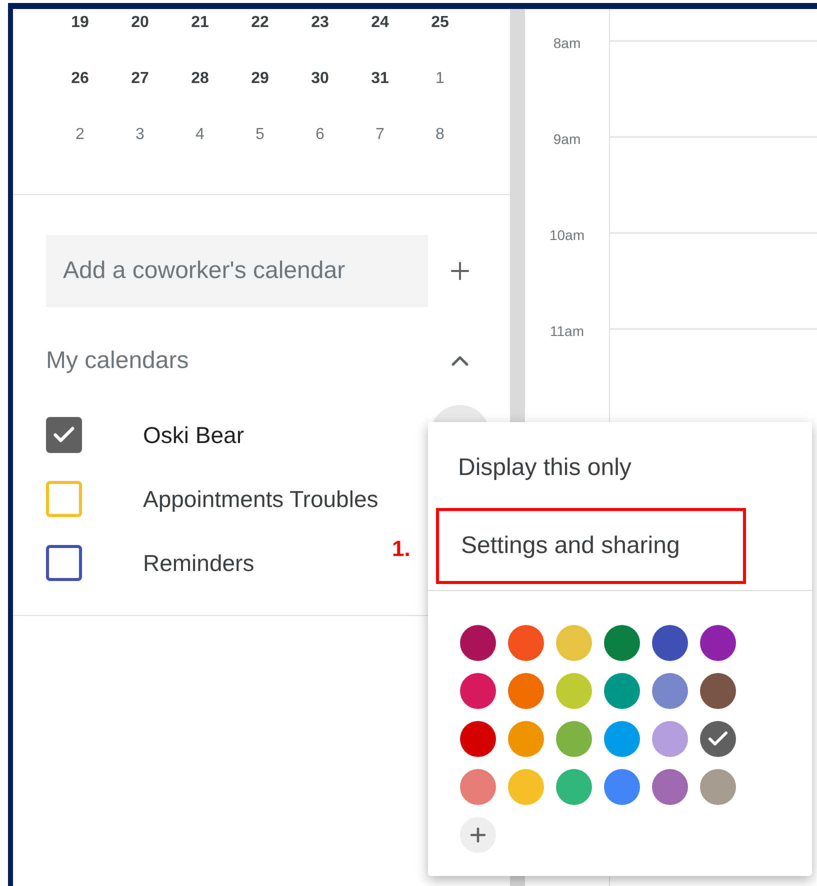  What do you see at coordinates (567, 43) in the screenshot?
I see `time-label: 8am` at bounding box center [567, 43].